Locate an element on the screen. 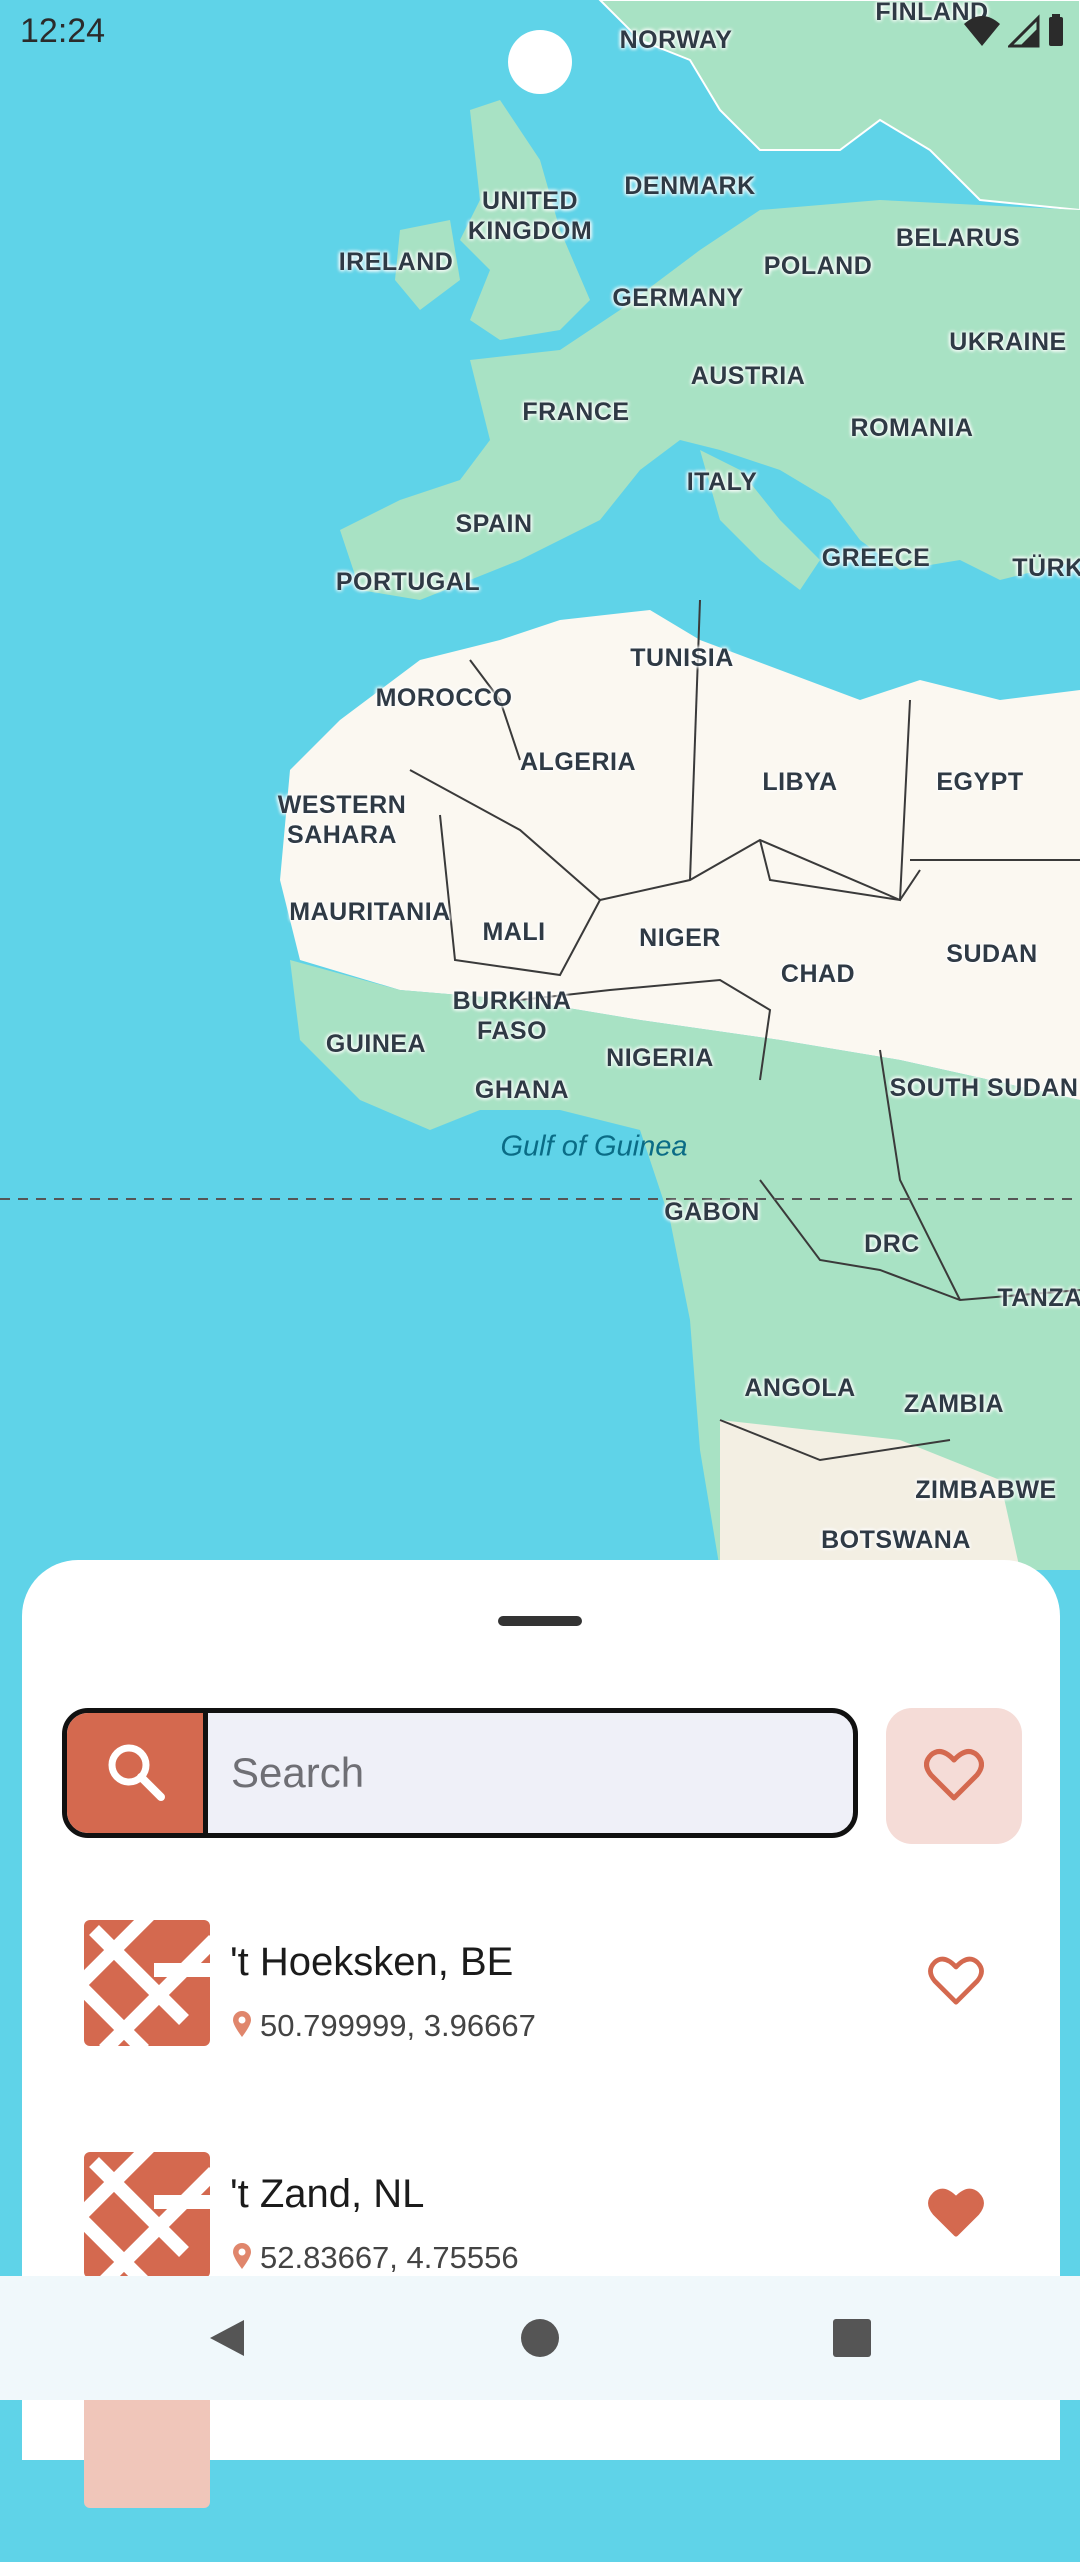 Image resolution: width=1080 pixels, height=2562 pixels. map-label-ukraine: UKRAINE is located at coordinates (1008, 342).